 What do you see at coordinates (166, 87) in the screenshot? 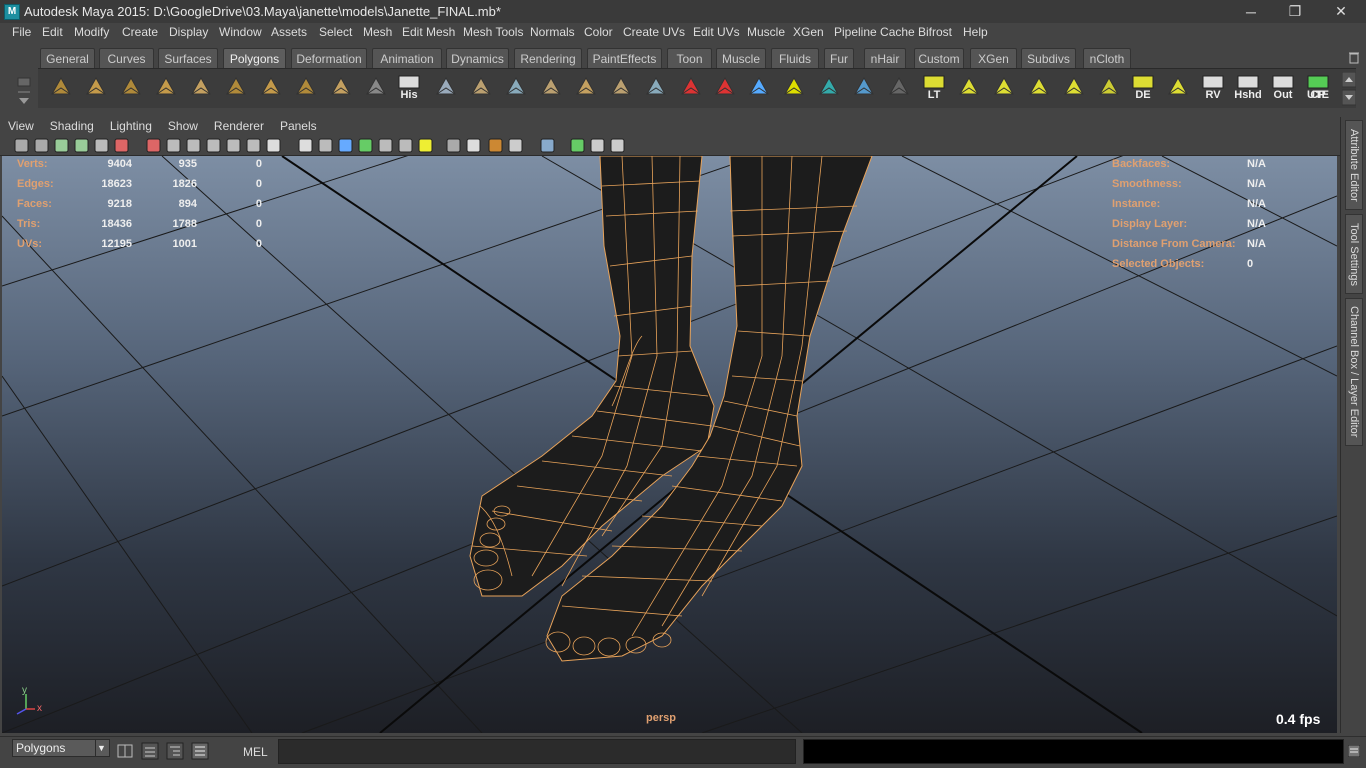
I see `poly-cone-icon` at bounding box center [166, 87].